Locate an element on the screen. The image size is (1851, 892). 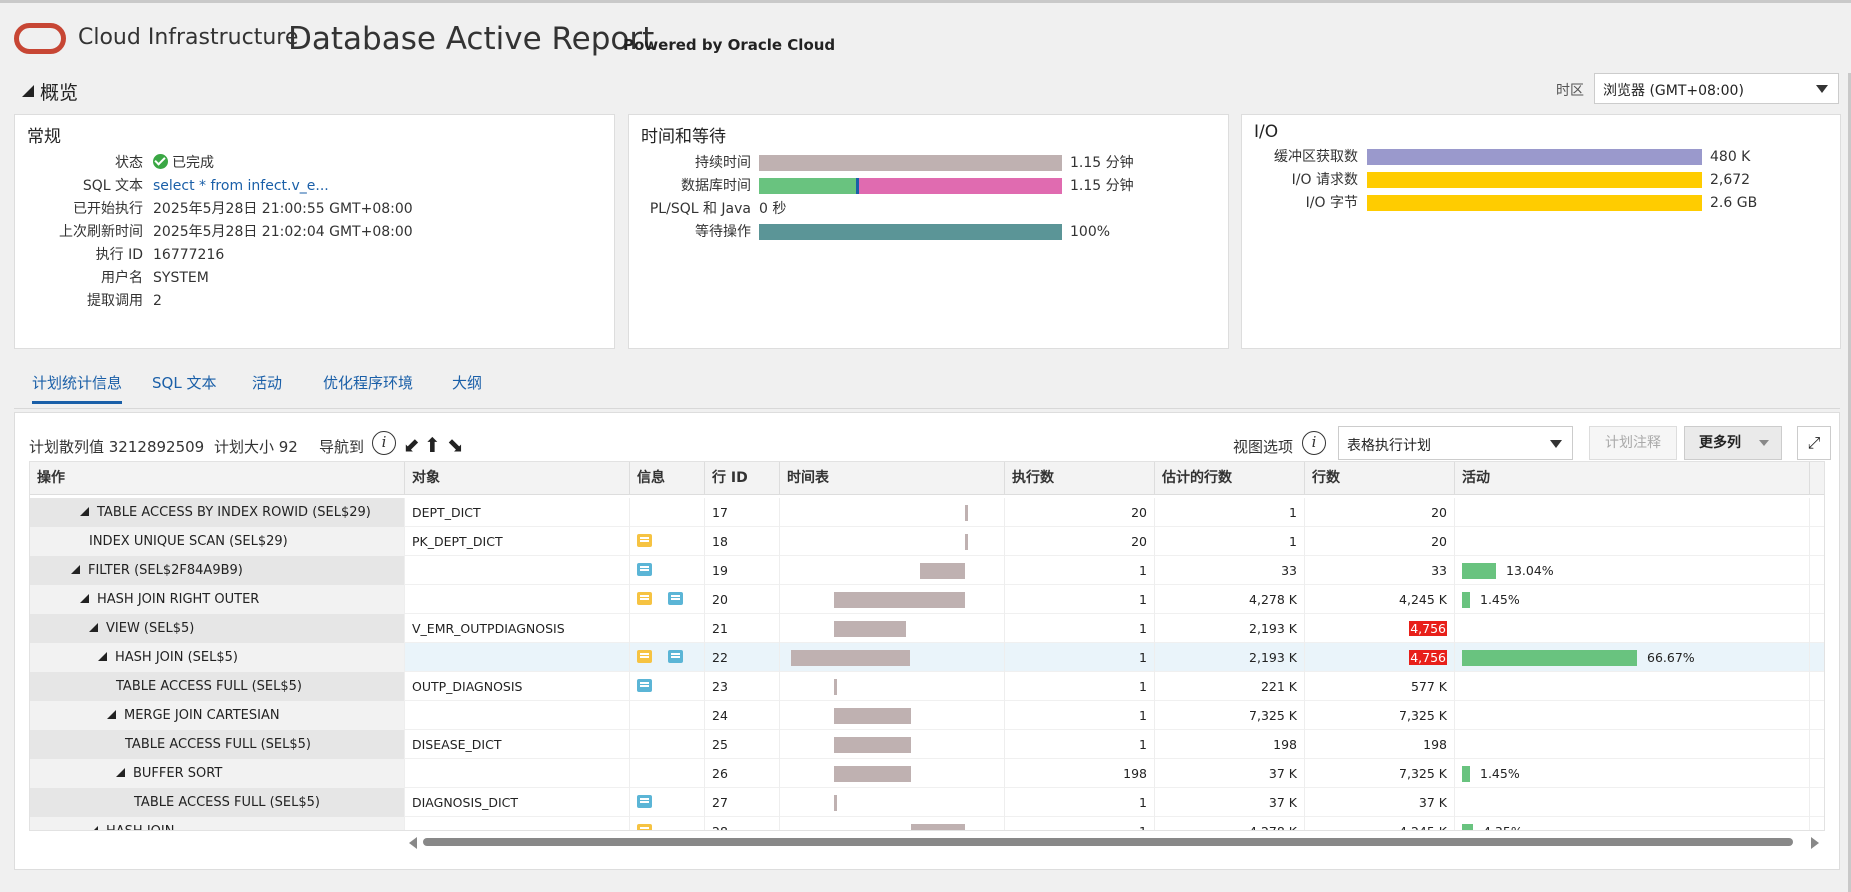
plan-view-select: 表格执行计划 is located at coordinates (1455, 443).